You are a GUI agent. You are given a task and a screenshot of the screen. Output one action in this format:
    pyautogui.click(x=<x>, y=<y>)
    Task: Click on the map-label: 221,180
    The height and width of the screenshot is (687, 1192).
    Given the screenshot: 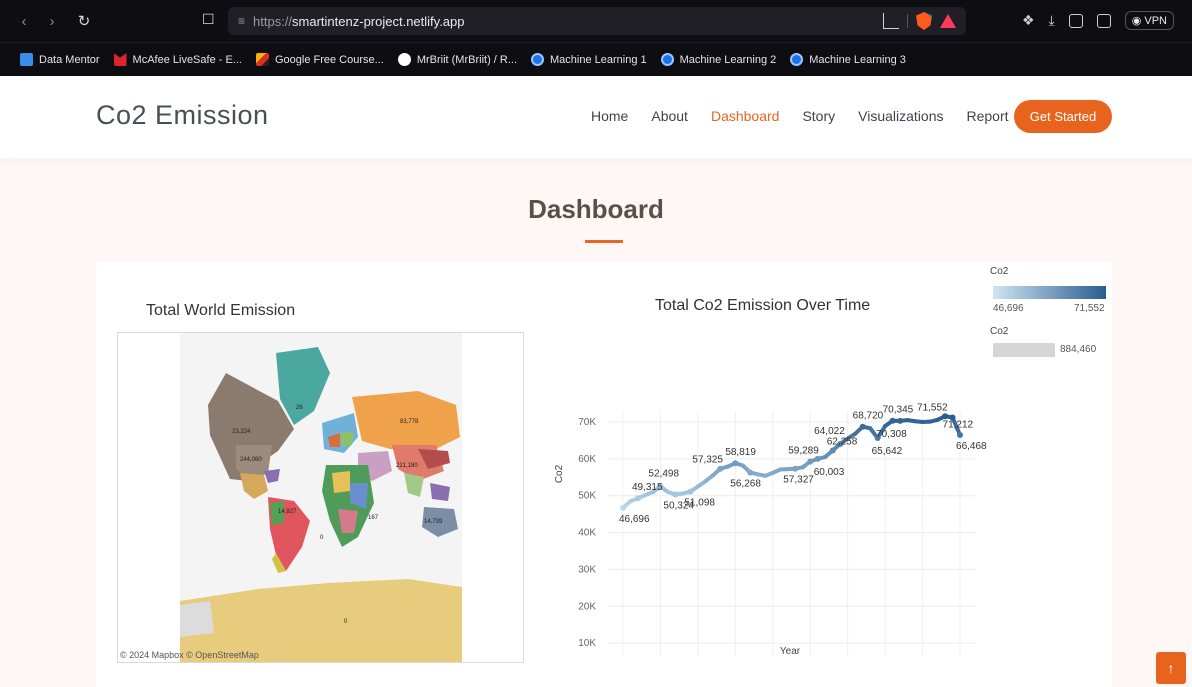 What is the action you would take?
    pyautogui.click(x=407, y=466)
    